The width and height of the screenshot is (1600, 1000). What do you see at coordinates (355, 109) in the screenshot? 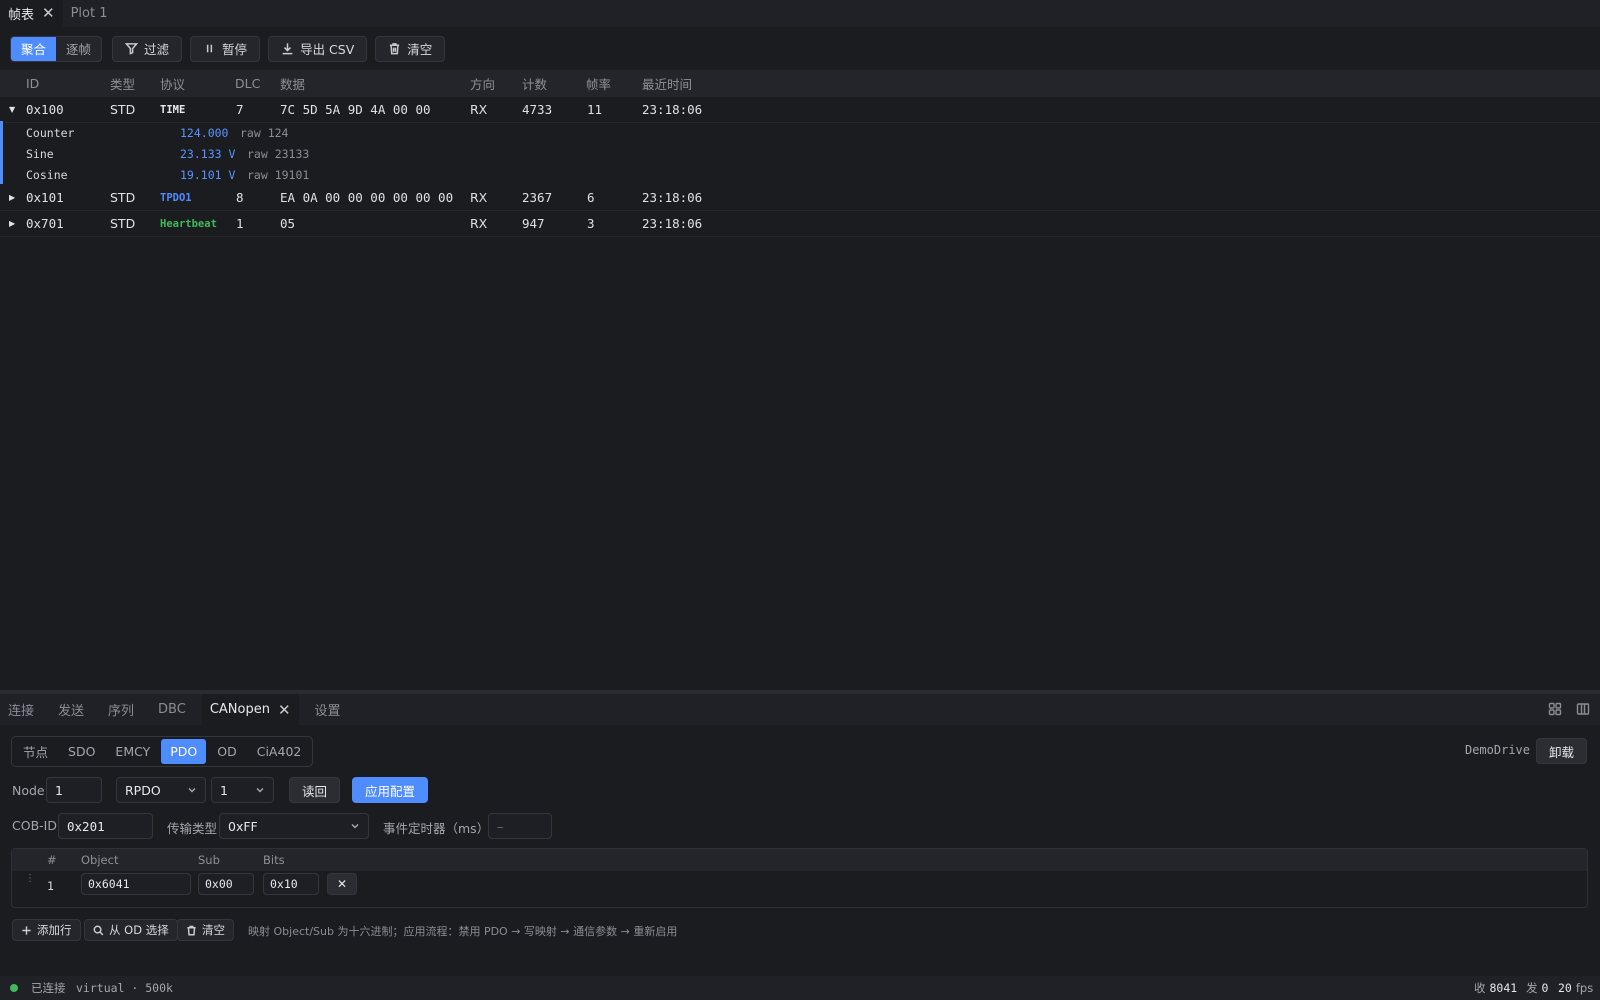
I see `frame-data: 7C 5D 5A 9D 4A 00 00` at bounding box center [355, 109].